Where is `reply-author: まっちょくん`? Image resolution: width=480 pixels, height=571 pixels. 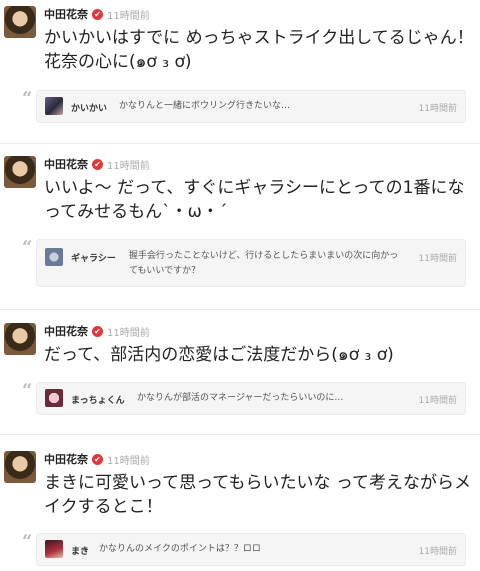 reply-author: まっちょくん is located at coordinates (98, 401).